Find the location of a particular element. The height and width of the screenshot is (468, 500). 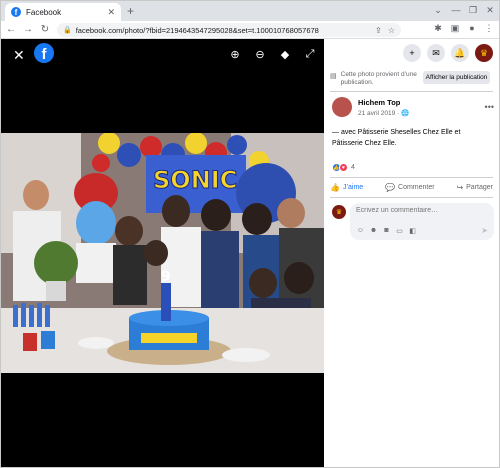

extensions-icon: ✱ is located at coordinates (438, 28).